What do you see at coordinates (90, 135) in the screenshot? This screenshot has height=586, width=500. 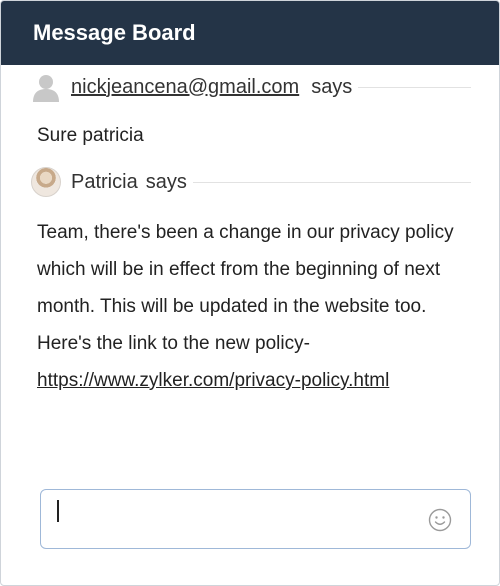 I see `message-text: Sure patricia` at bounding box center [90, 135].